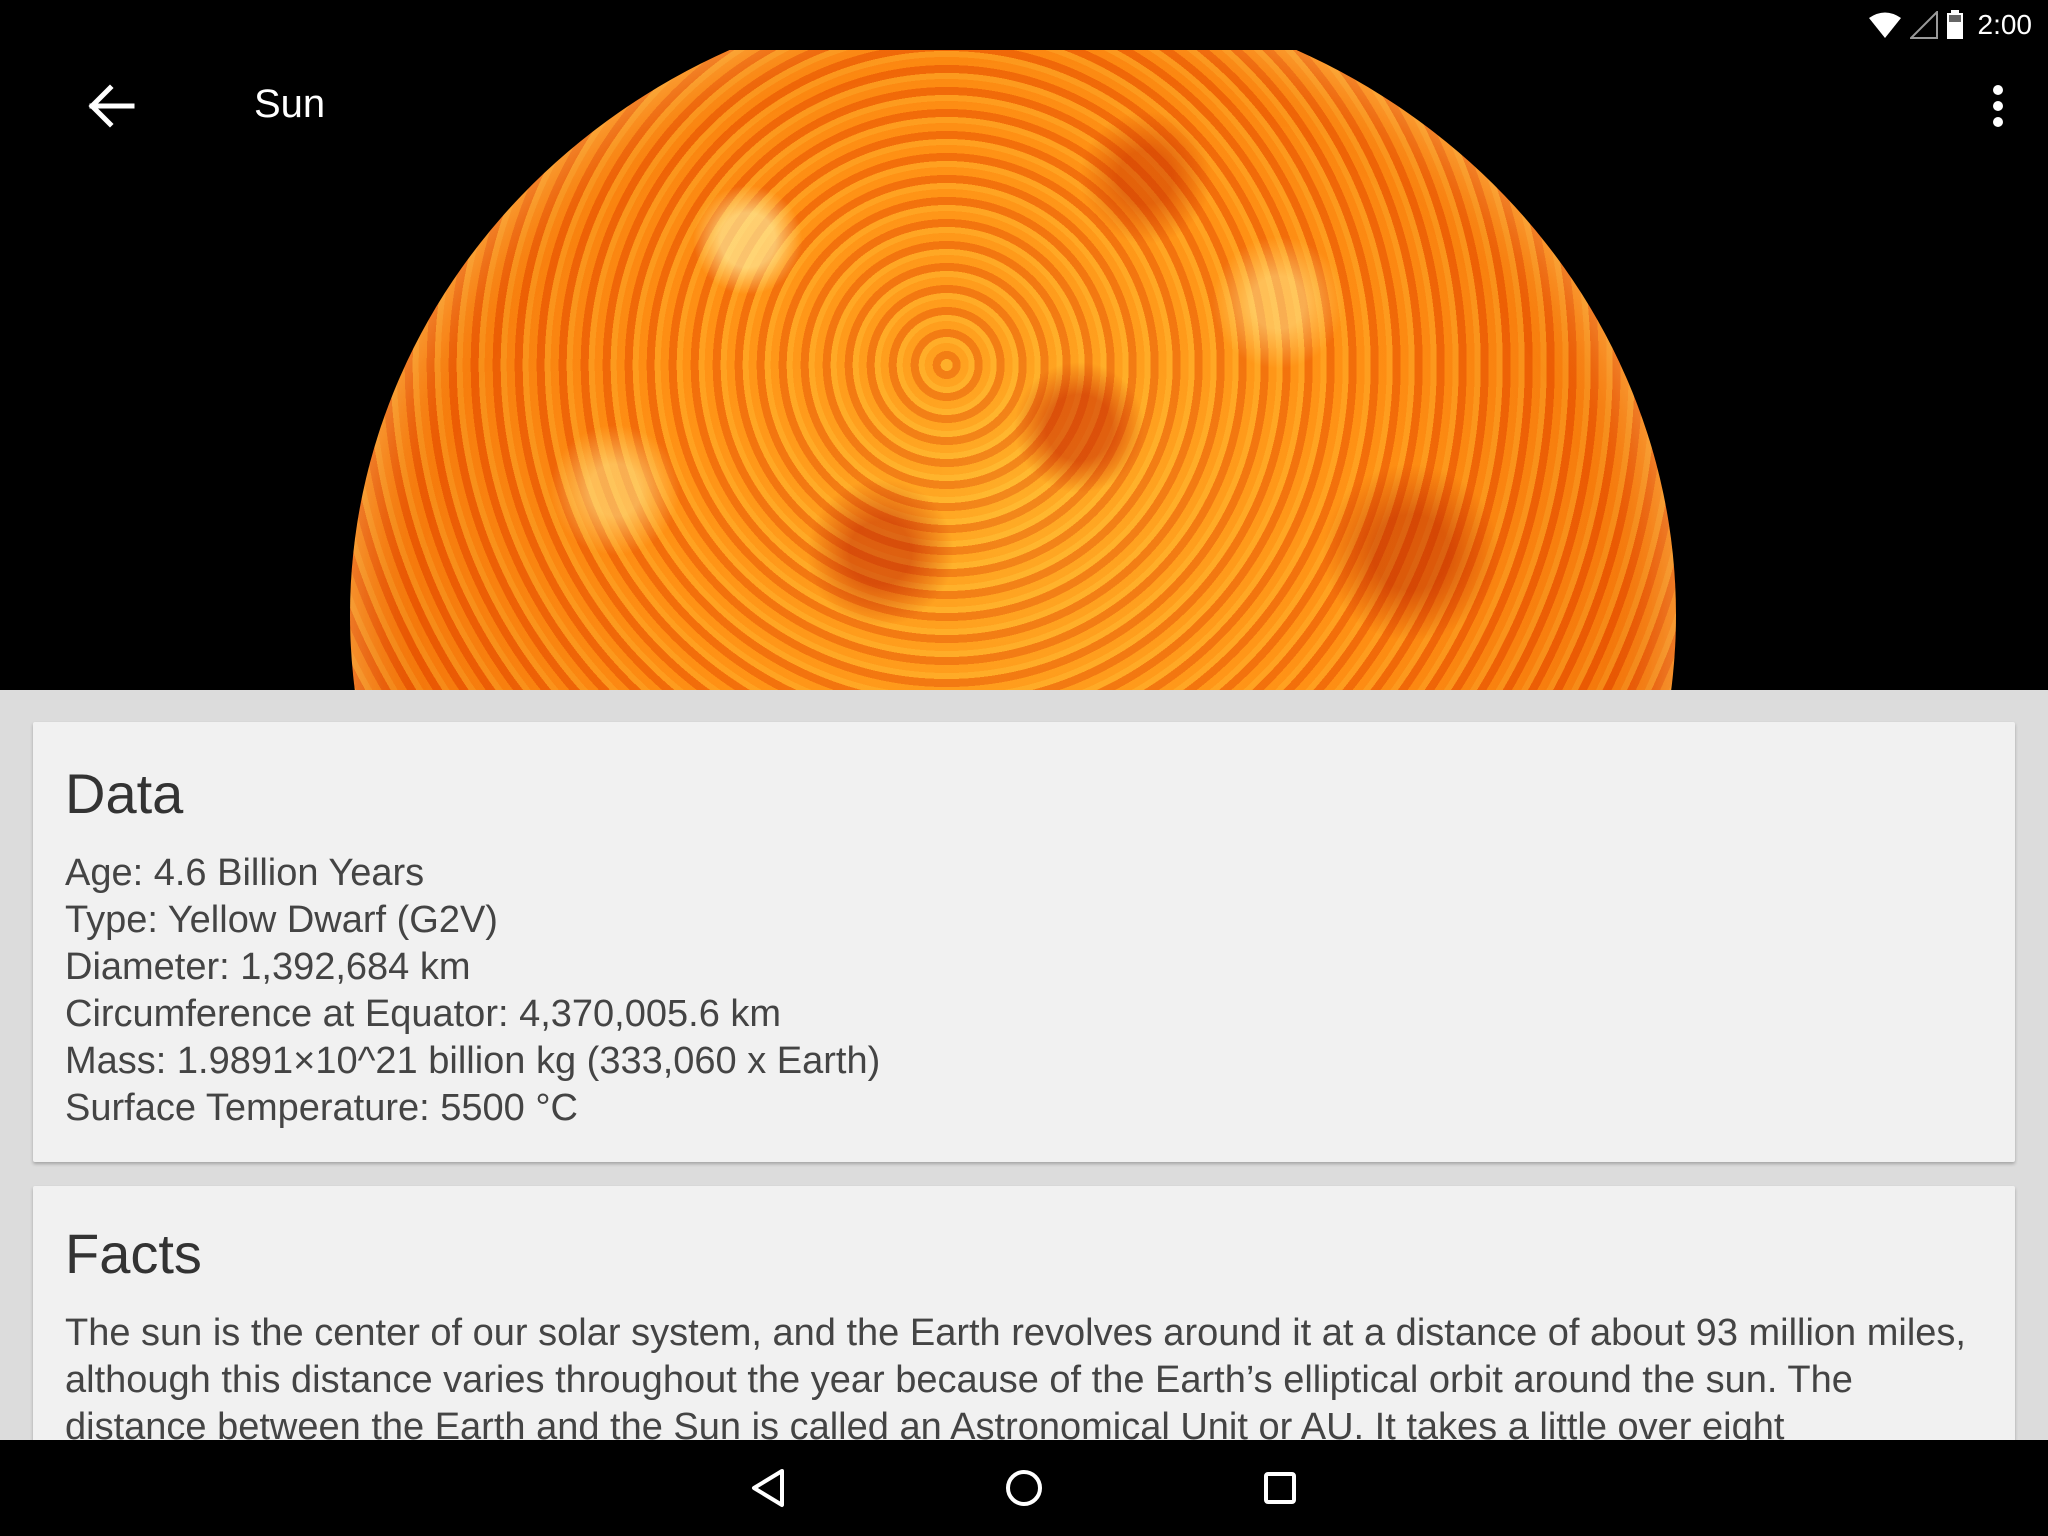  Describe the element at coordinates (1884, 25) in the screenshot. I see `wifi-icon` at that location.